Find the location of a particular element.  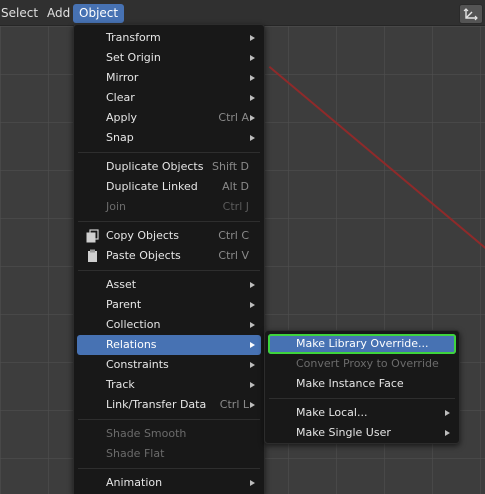

menu-item-copy-objects: Copy Objects Ctrl C is located at coordinates (169, 236).